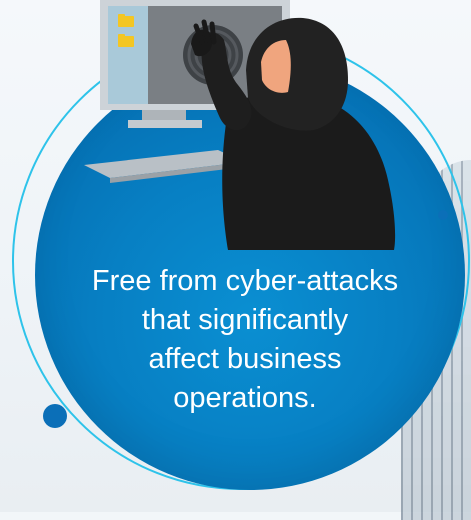 The height and width of the screenshot is (520, 471). I want to click on decorative-dot, so click(55, 416).